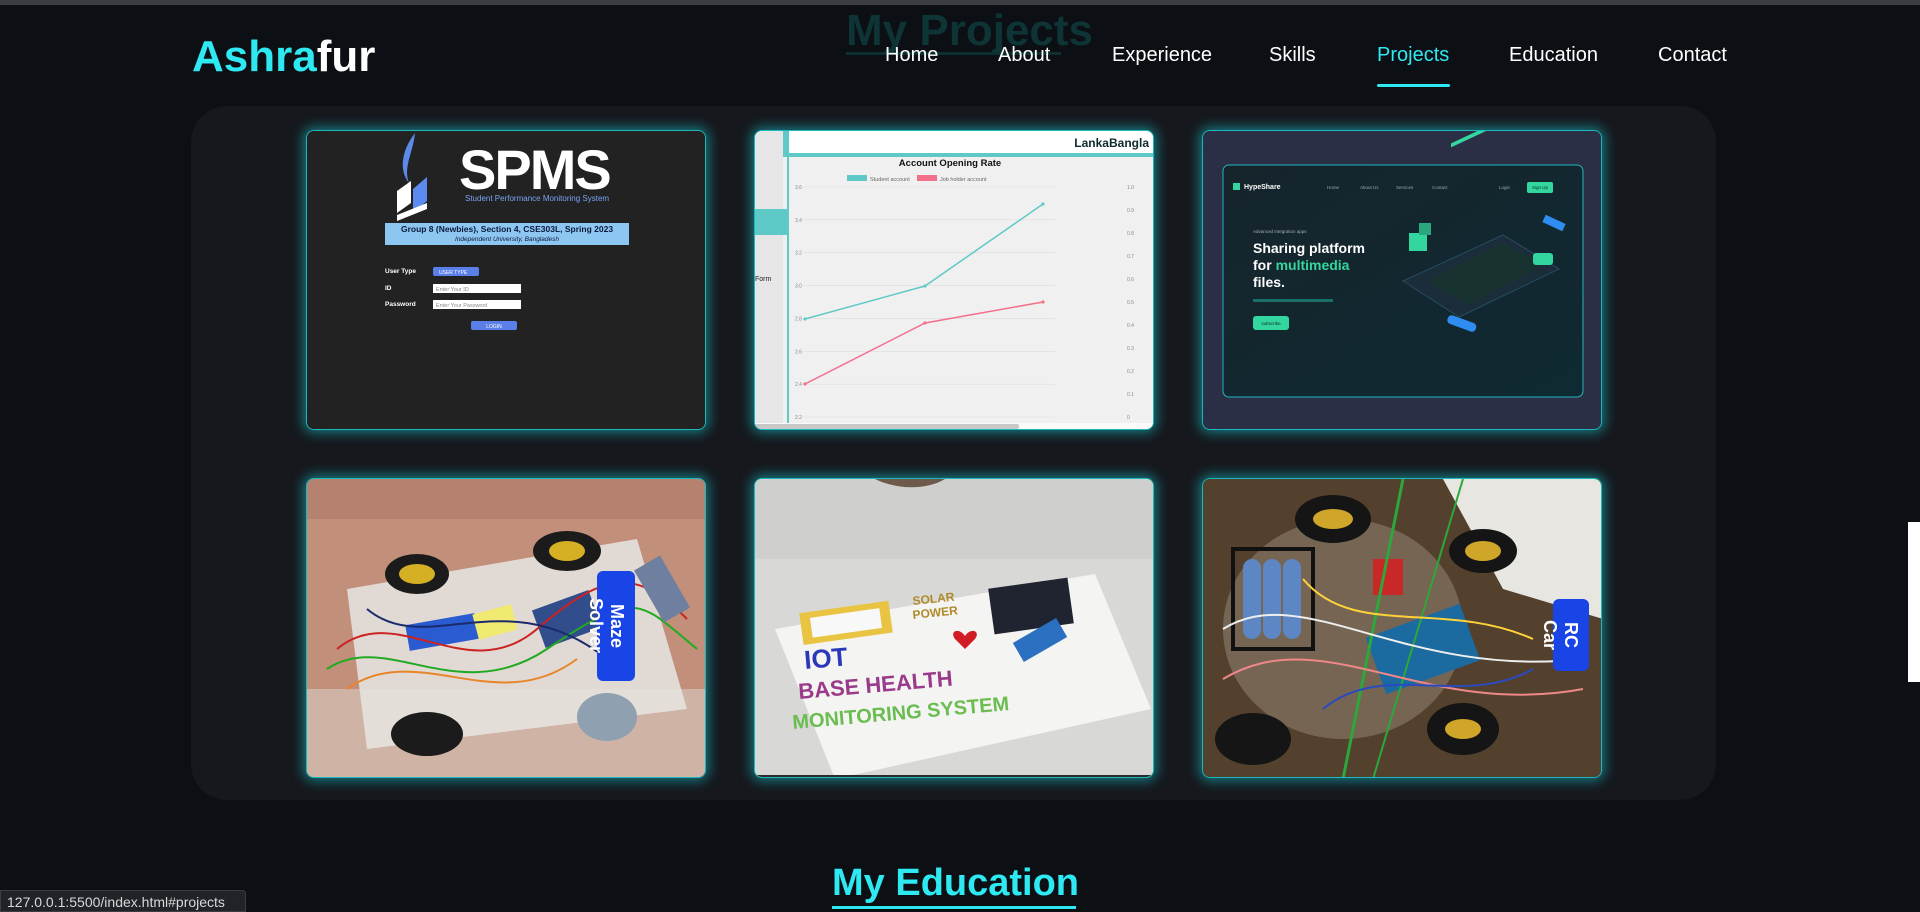 The height and width of the screenshot is (912, 1920). I want to click on nav-about: About, so click(1024, 55).